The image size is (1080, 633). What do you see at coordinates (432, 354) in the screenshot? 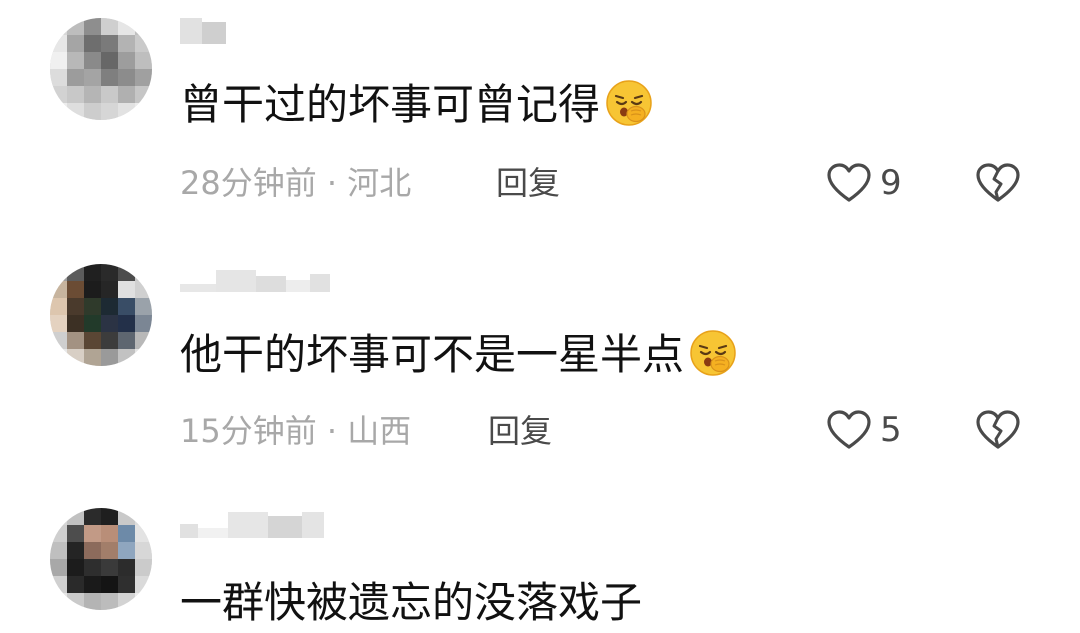
I see `comment-text-content: 他干的坏事可不是一星半点` at bounding box center [432, 354].